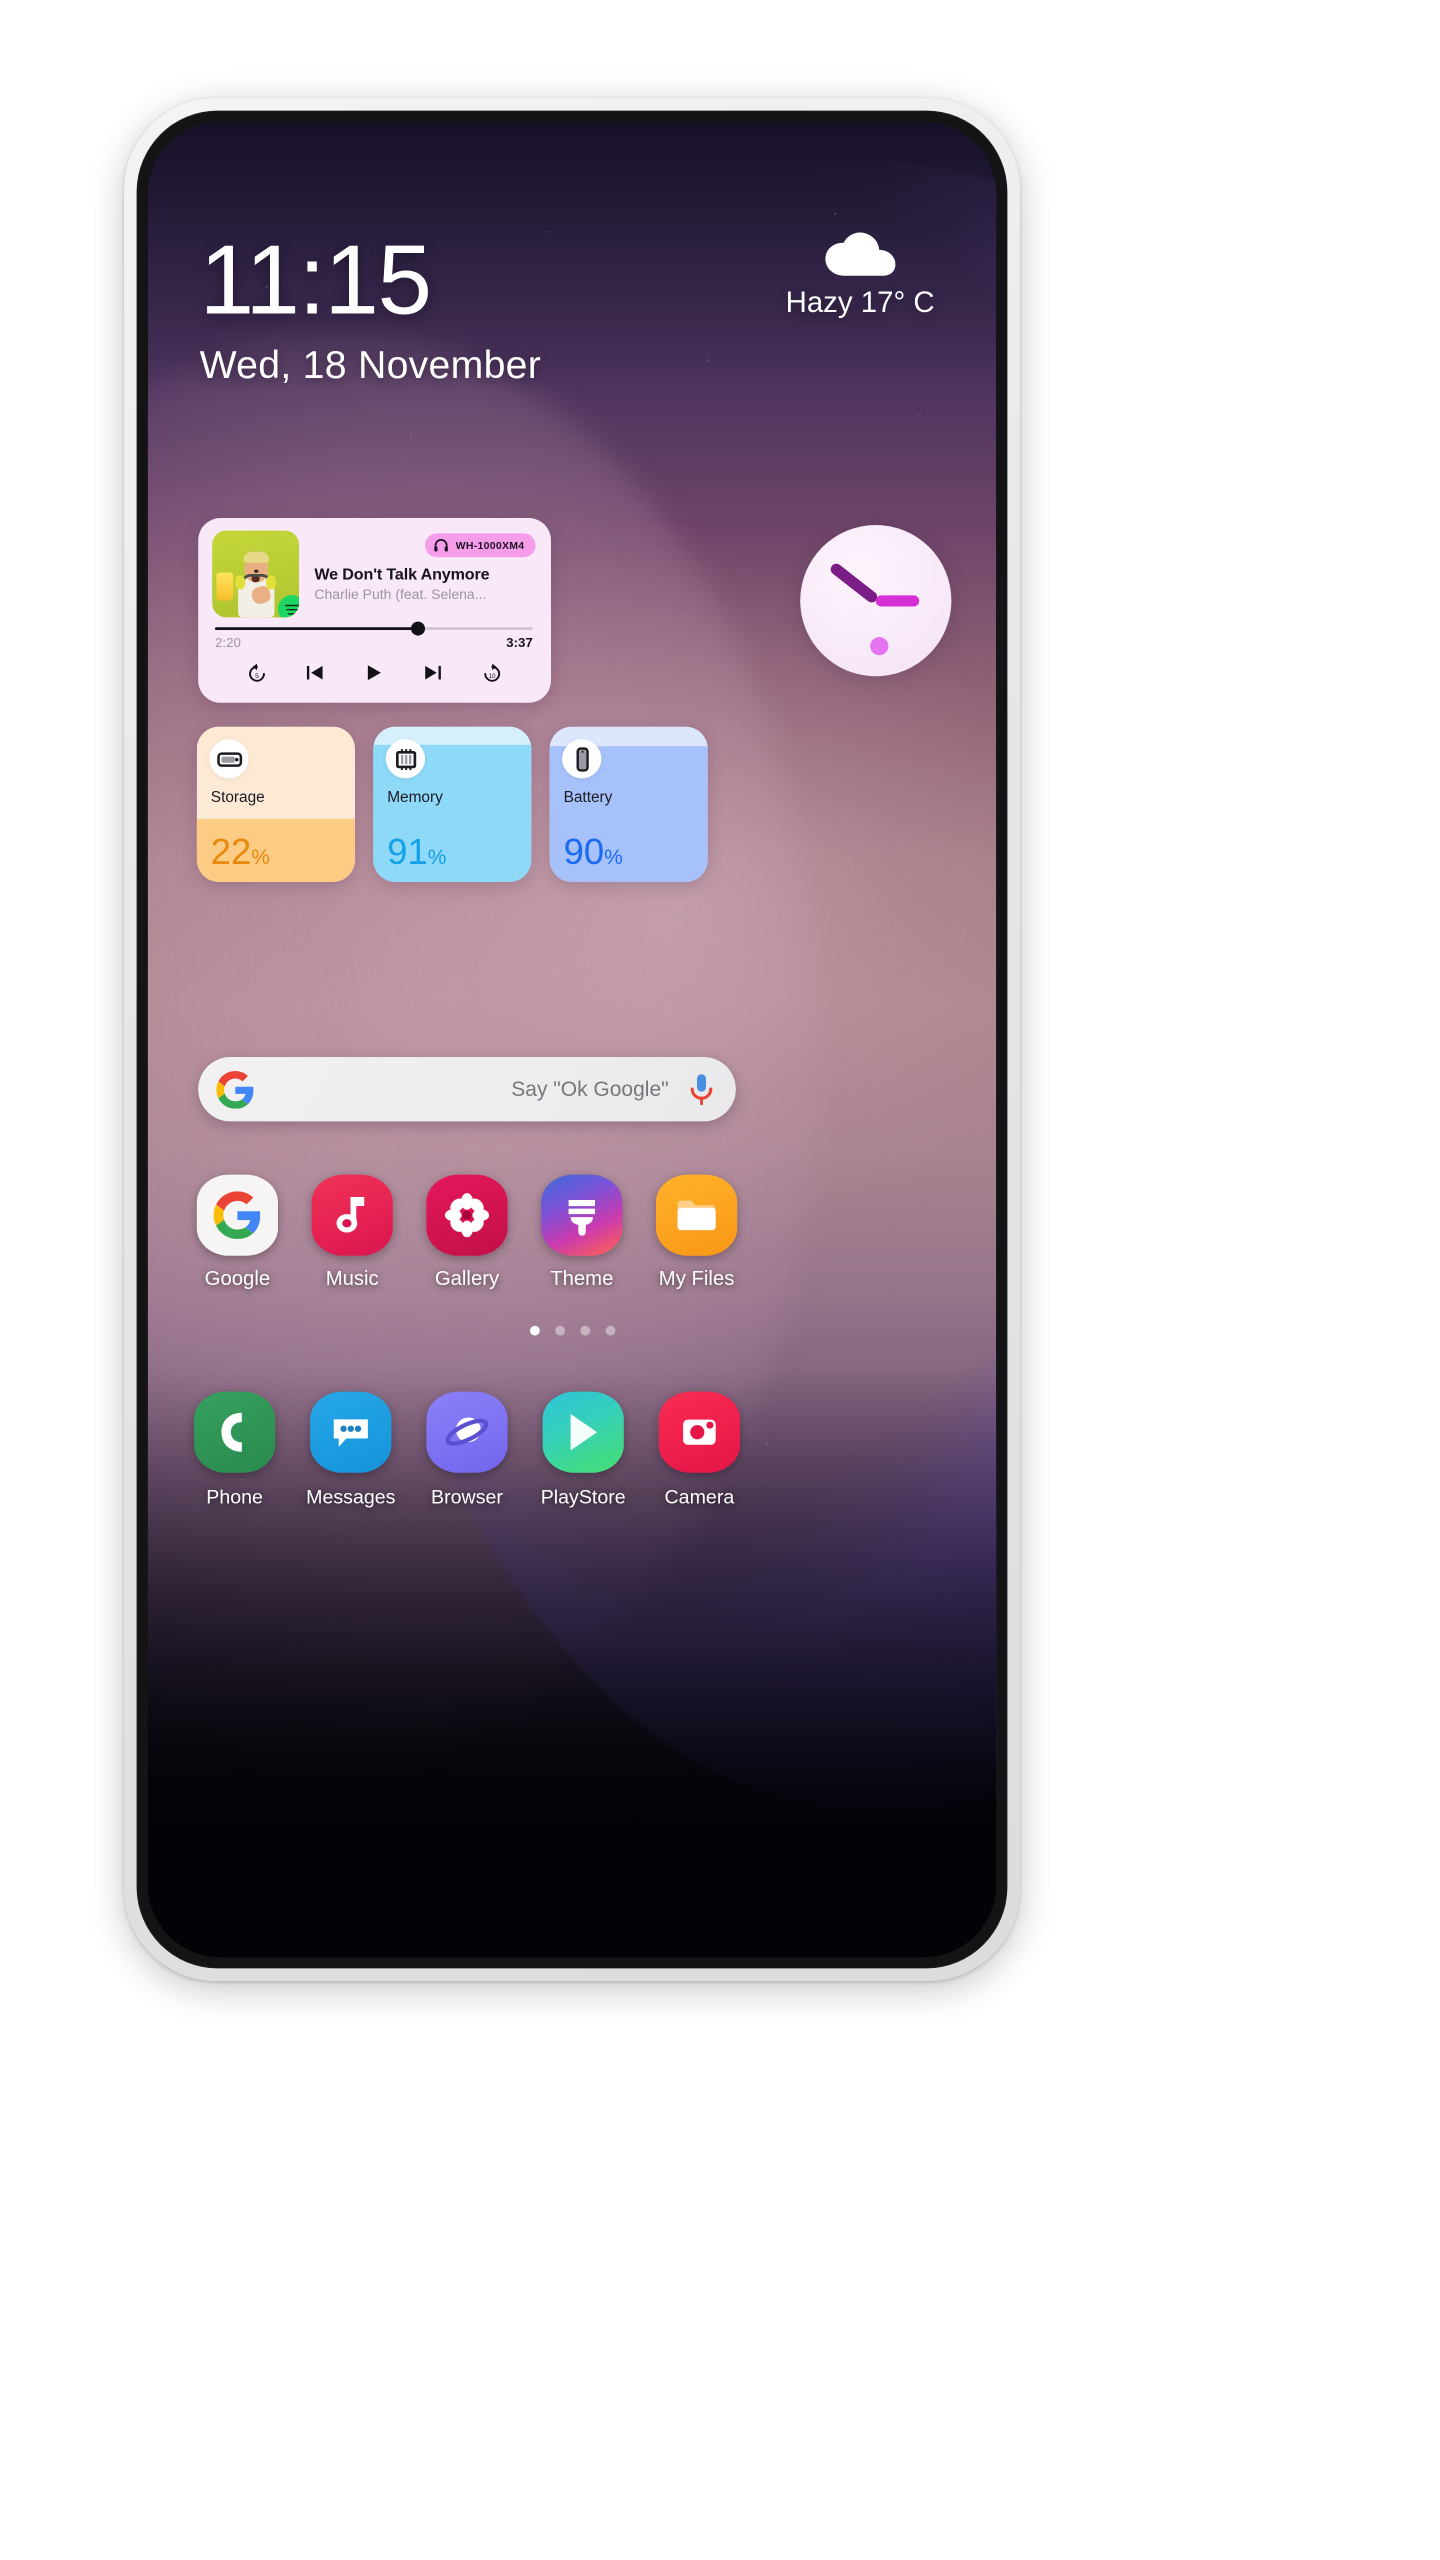  I want to click on dock-item-camera: Camera, so click(699, 1449).